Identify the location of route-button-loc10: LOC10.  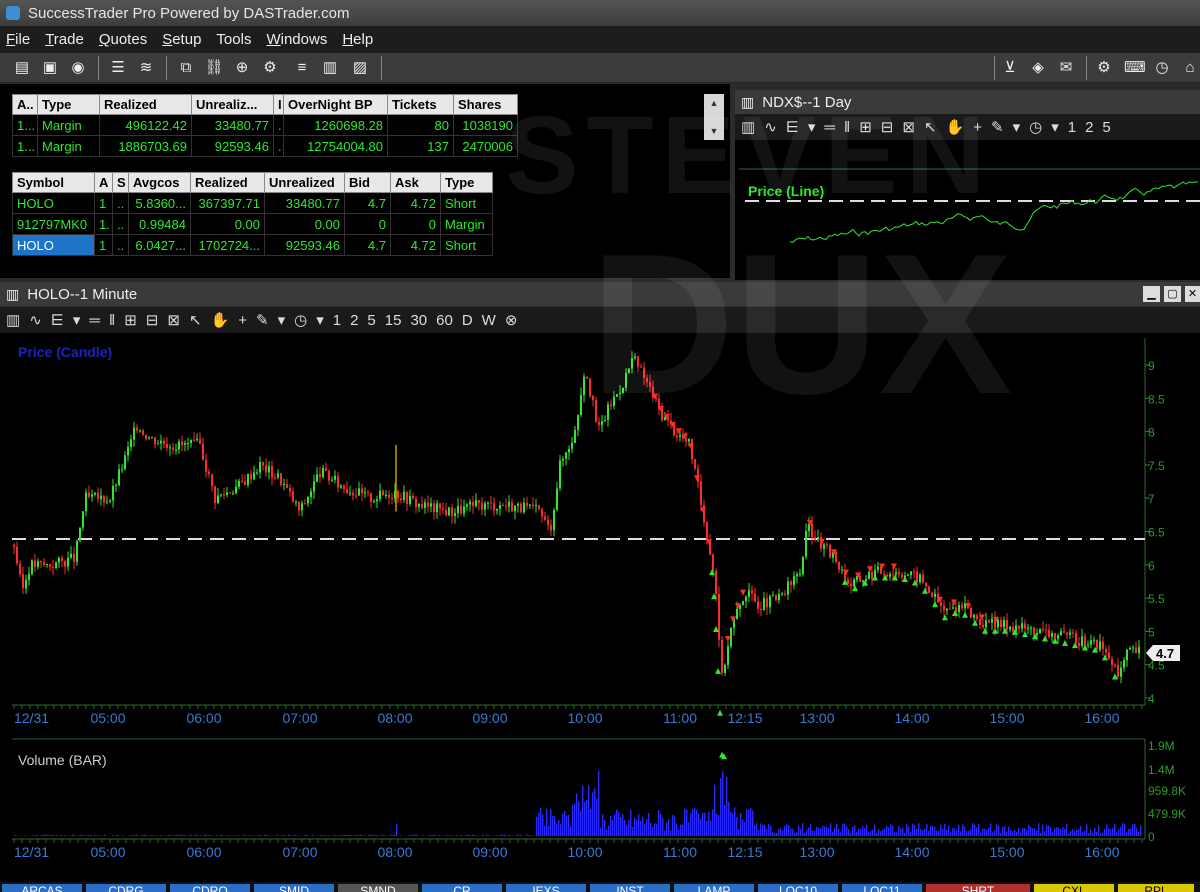
(798, 888).